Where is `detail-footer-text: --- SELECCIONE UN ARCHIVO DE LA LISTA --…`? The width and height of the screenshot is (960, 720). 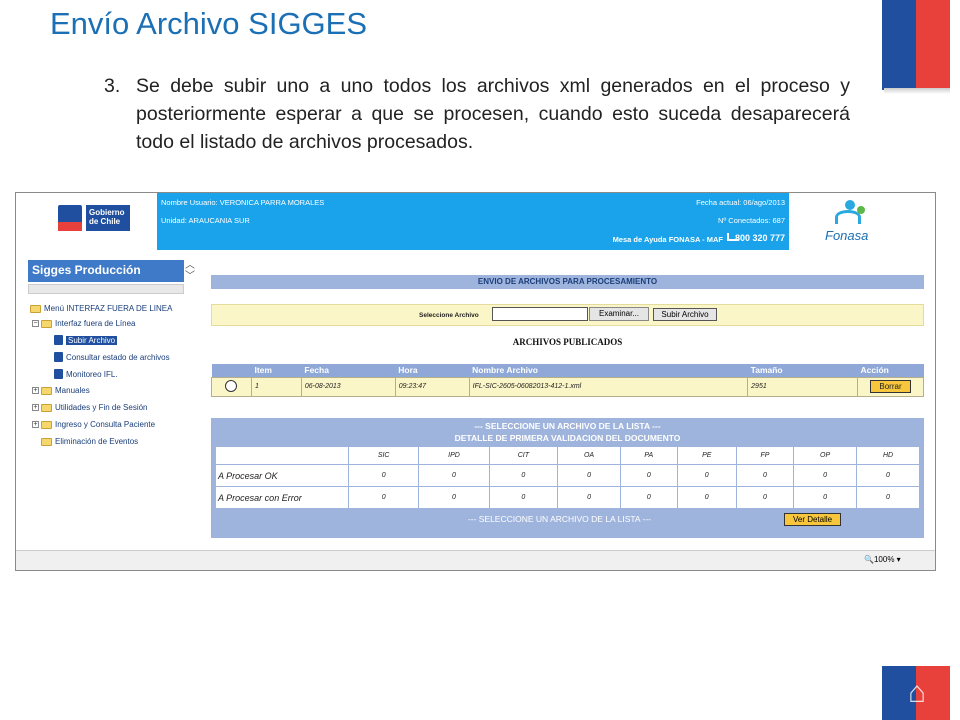
detail-footer-text: --- SELECCIONE UN ARCHIVO DE LA LISTA --… is located at coordinates (559, 519).